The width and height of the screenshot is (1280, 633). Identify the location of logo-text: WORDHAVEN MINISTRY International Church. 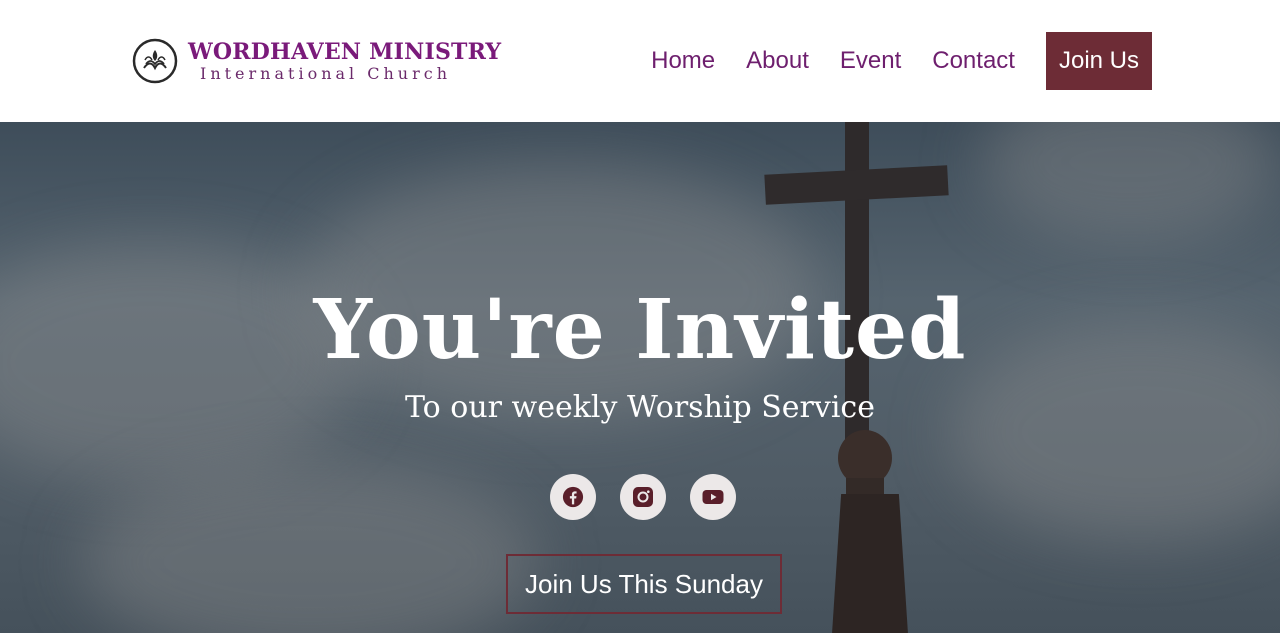
(344, 61).